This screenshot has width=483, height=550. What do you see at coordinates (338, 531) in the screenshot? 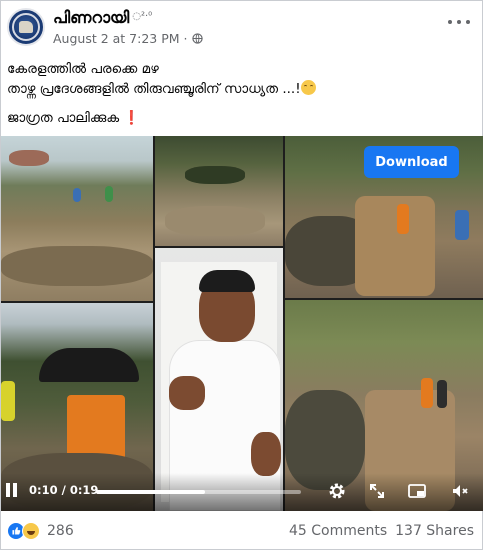
I see `comments-count: 45 Comments` at bounding box center [338, 531].